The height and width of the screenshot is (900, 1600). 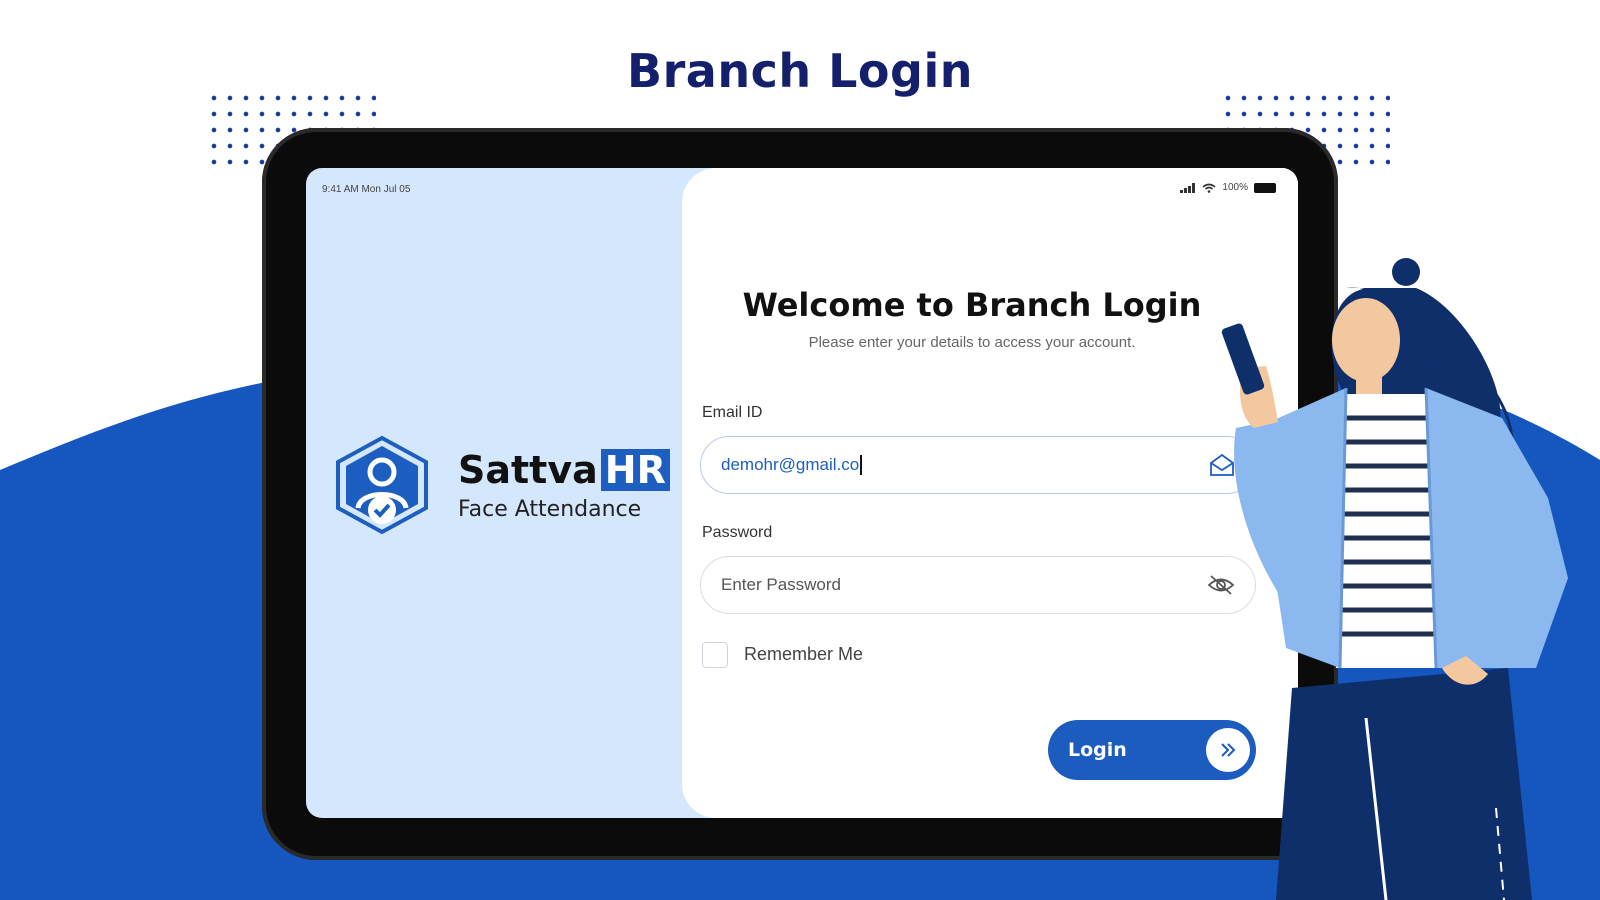 I want to click on status-indicators: 100%, so click(x=1228, y=187).